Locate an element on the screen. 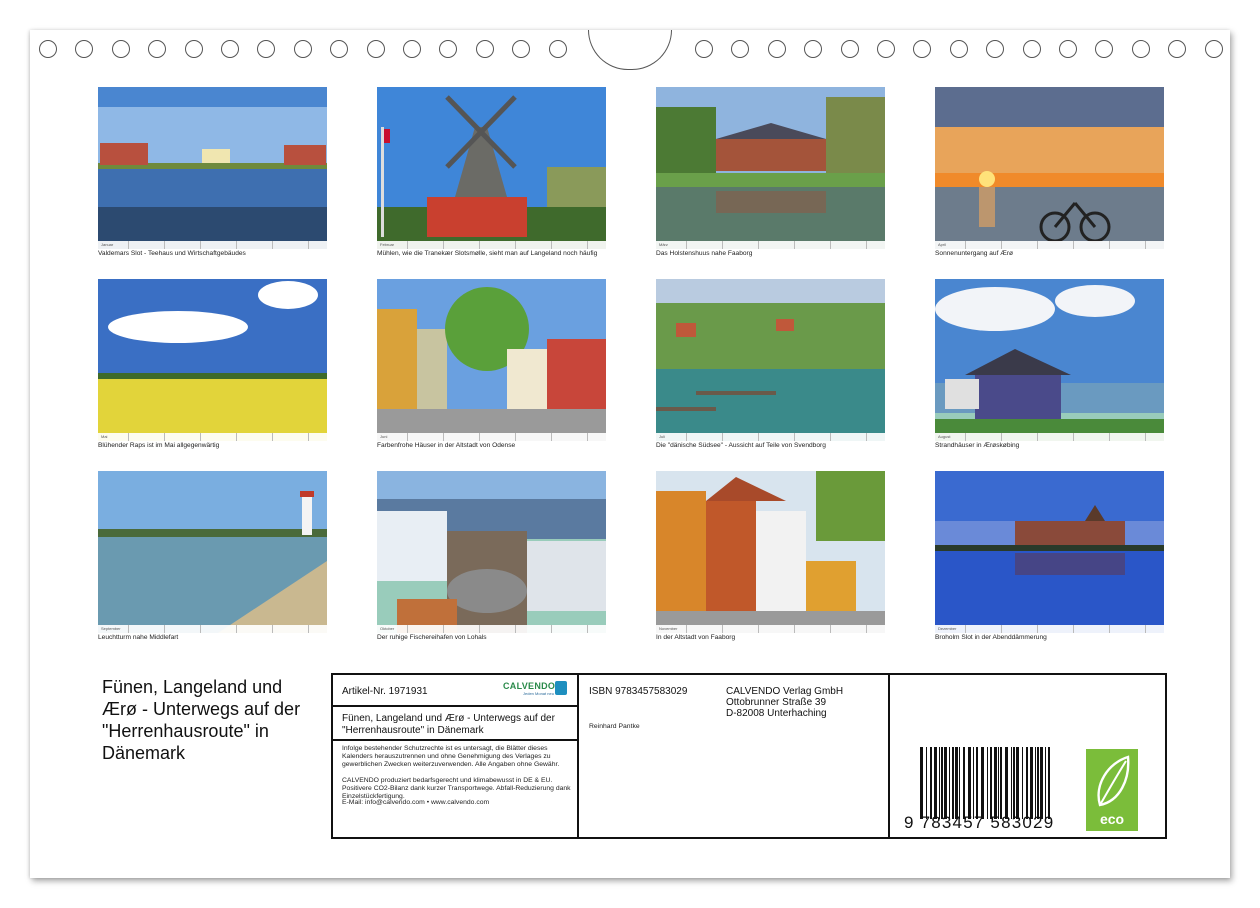  publisher-city: D-82008 Unterhaching is located at coordinates (776, 713).